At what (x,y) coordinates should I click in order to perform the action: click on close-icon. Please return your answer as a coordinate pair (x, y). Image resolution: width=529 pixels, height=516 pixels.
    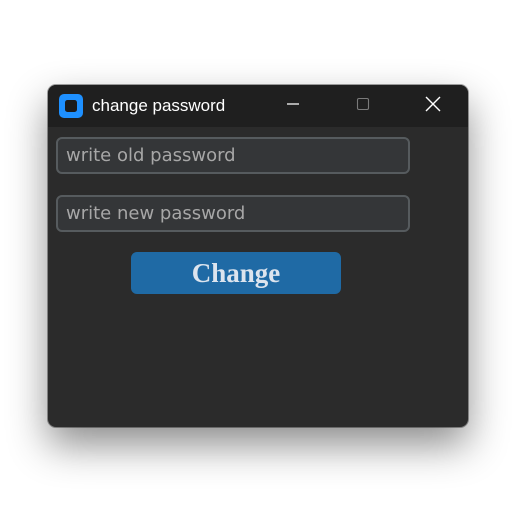
    Looking at the image, I should click on (433, 106).